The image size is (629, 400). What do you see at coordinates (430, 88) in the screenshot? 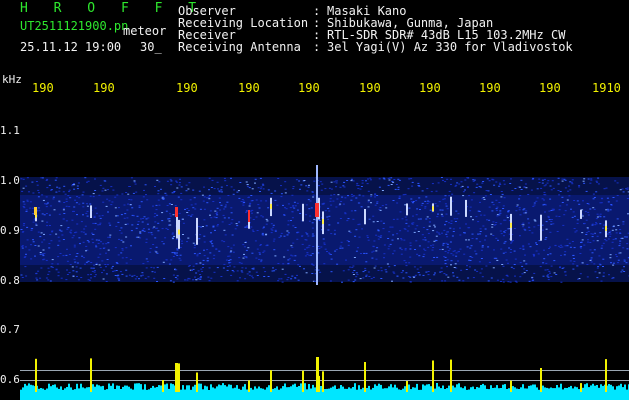
I see `time-tick: 190` at bounding box center [430, 88].